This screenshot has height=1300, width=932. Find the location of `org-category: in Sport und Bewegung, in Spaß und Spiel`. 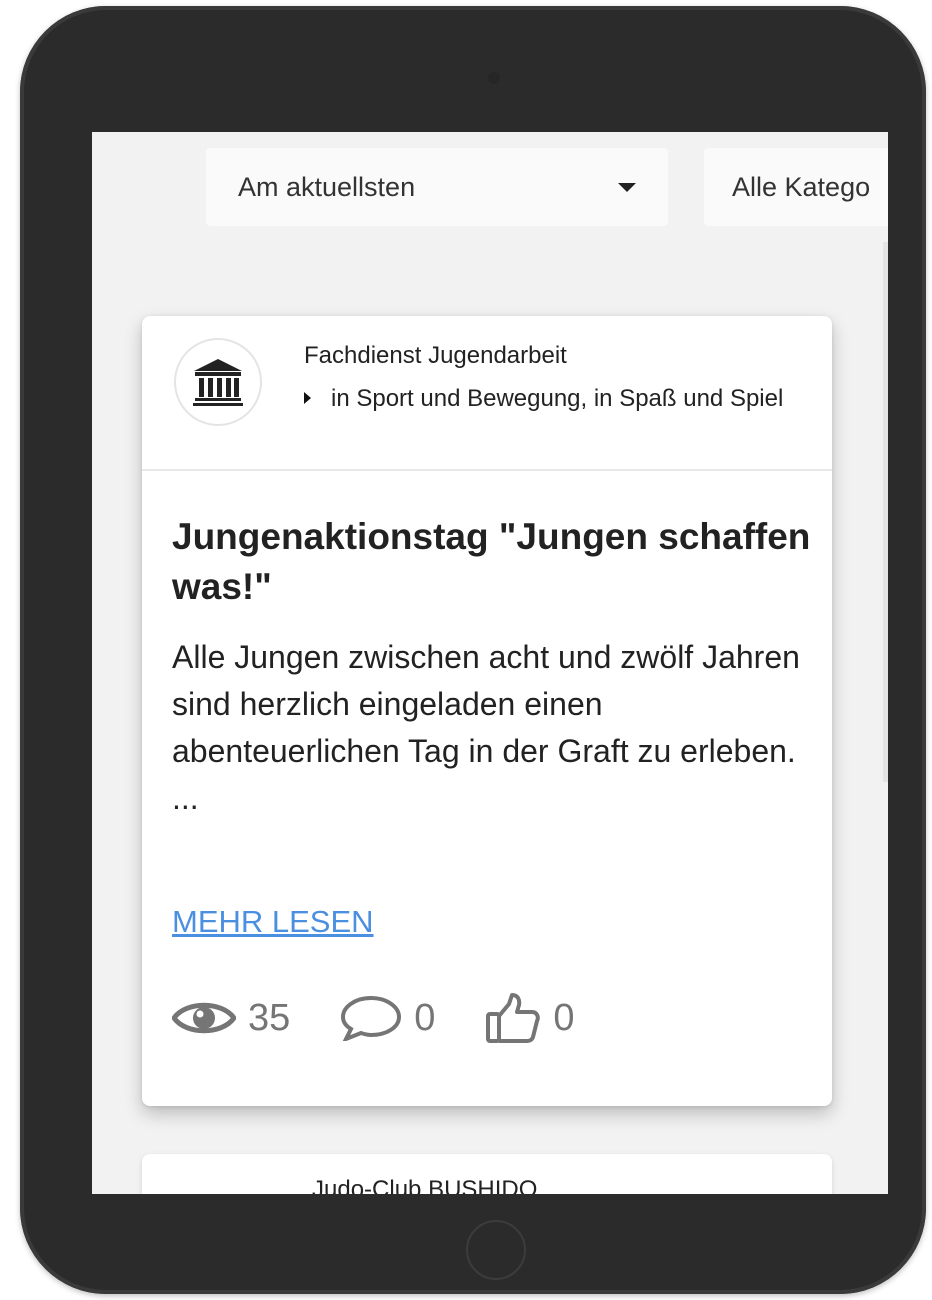

org-category: in Sport und Bewegung, in Spaß und Spiel is located at coordinates (554, 398).